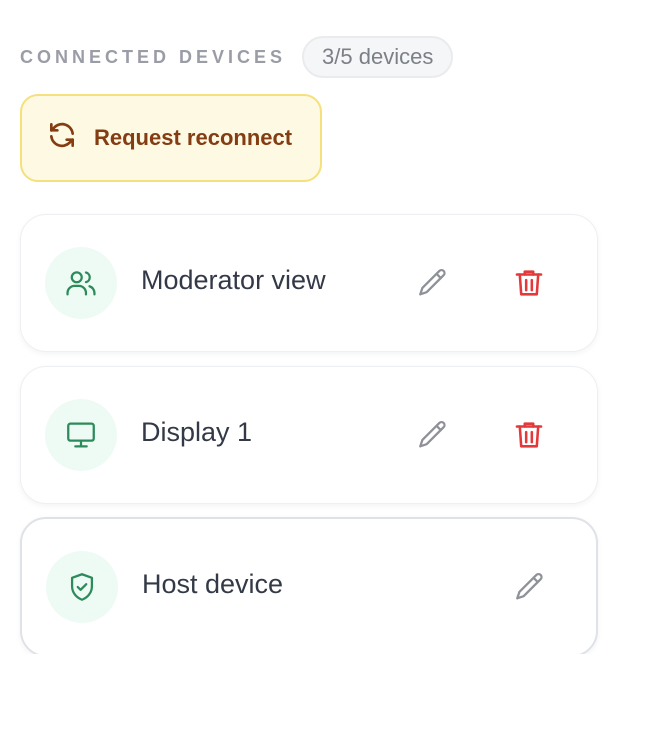 The width and height of the screenshot is (646, 746). Describe the element at coordinates (153, 56) in the screenshot. I see `section-title: CONNECTED DEVICES` at that location.